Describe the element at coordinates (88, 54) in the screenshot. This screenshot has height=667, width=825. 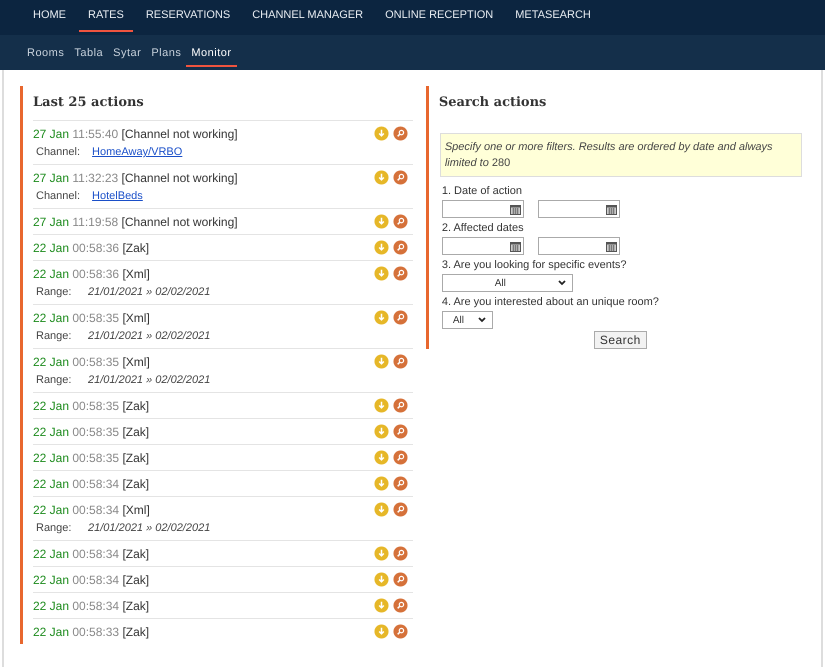
I see `subnav-tab: Tabla` at that location.